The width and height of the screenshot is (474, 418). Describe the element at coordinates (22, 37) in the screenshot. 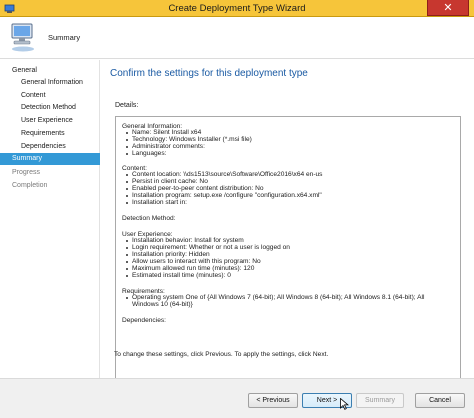

I see `computer-icon` at that location.